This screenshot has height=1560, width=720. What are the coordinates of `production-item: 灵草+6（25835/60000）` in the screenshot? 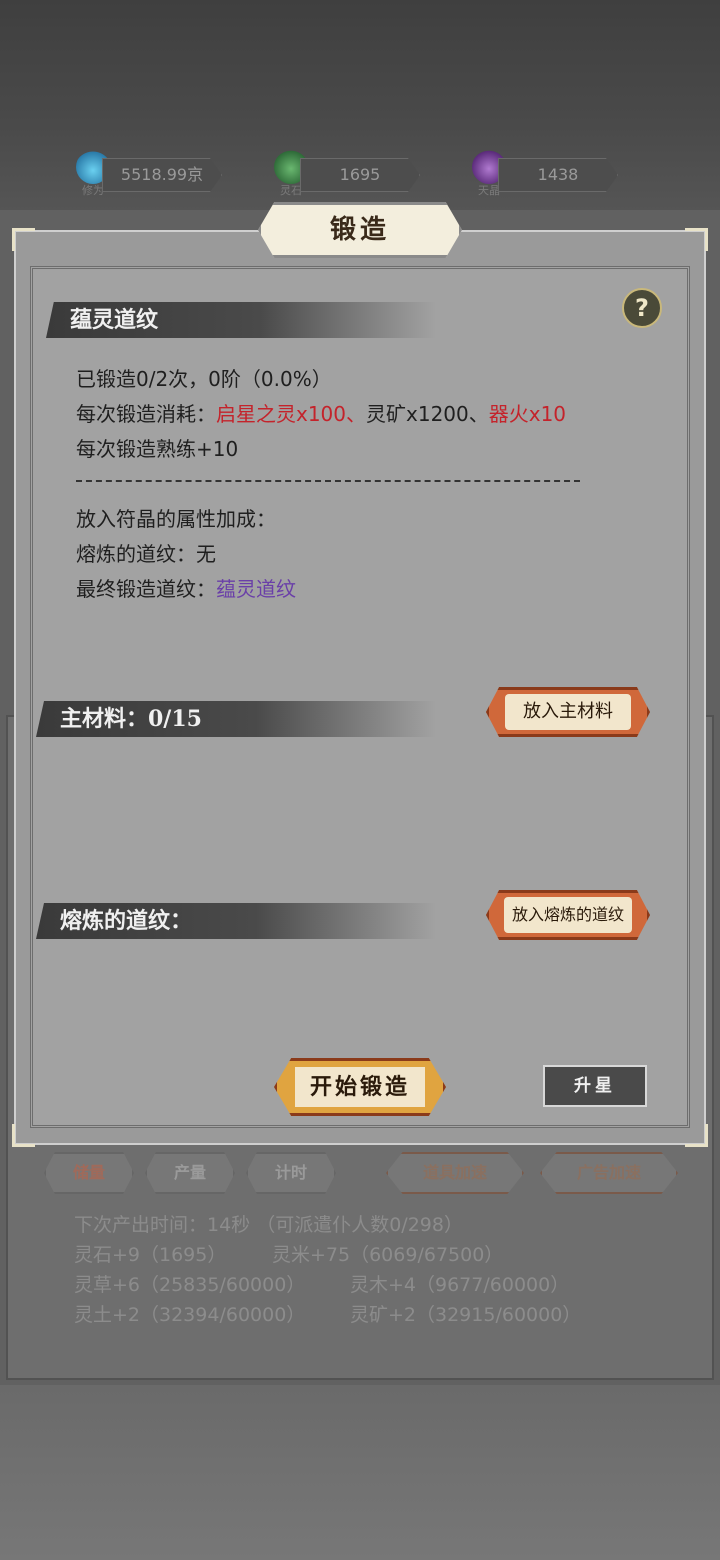 It's located at (190, 1285).